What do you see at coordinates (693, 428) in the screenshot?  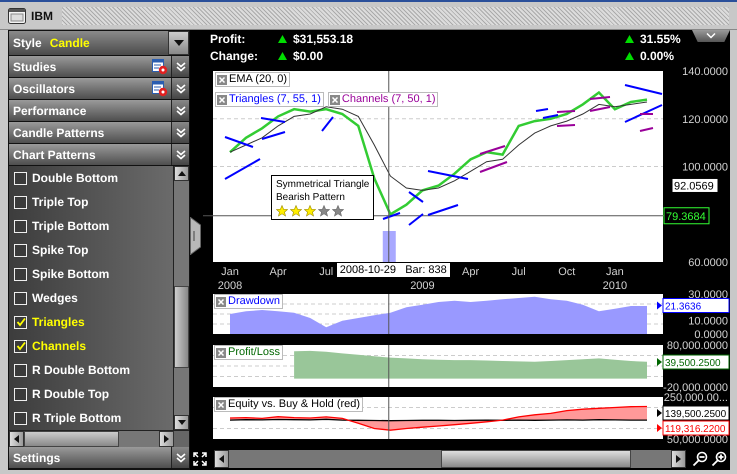 I see `last-value-label: 119,316.2200` at bounding box center [693, 428].